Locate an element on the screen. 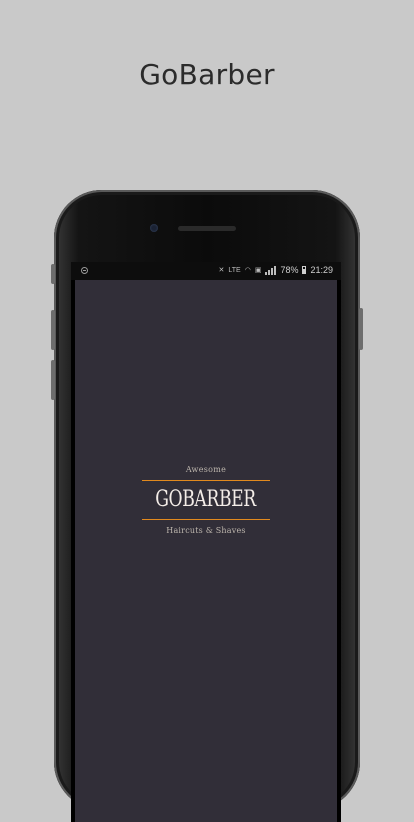 Image resolution: width=414 pixels, height=822 pixels. logo-main-text: GOBARBER is located at coordinates (206, 499).